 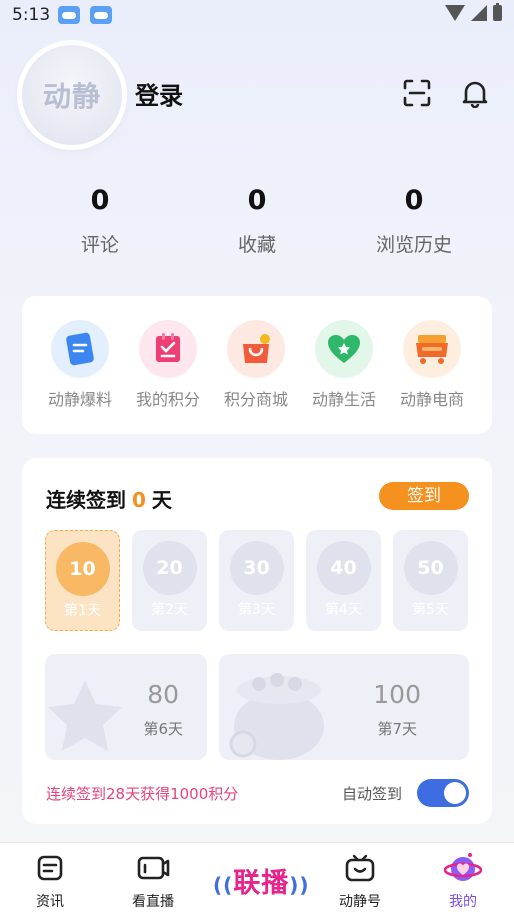 I want to click on stat-history: 0 浏览历史, so click(x=414, y=221).